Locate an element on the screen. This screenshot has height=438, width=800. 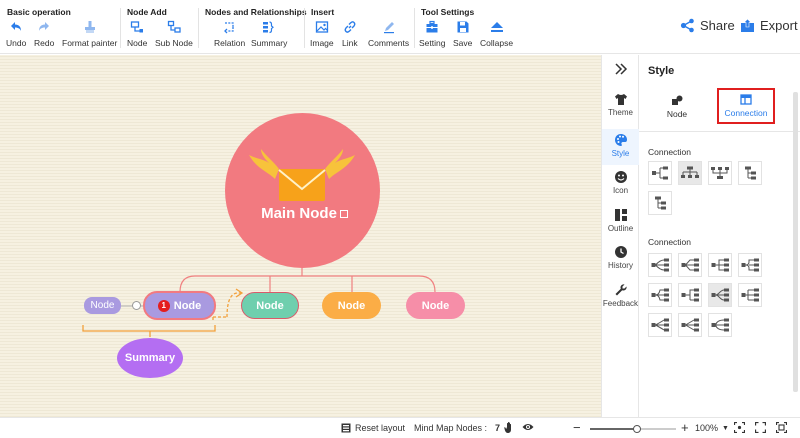
sidebar-item-style: Style is located at coordinates (620, 147).